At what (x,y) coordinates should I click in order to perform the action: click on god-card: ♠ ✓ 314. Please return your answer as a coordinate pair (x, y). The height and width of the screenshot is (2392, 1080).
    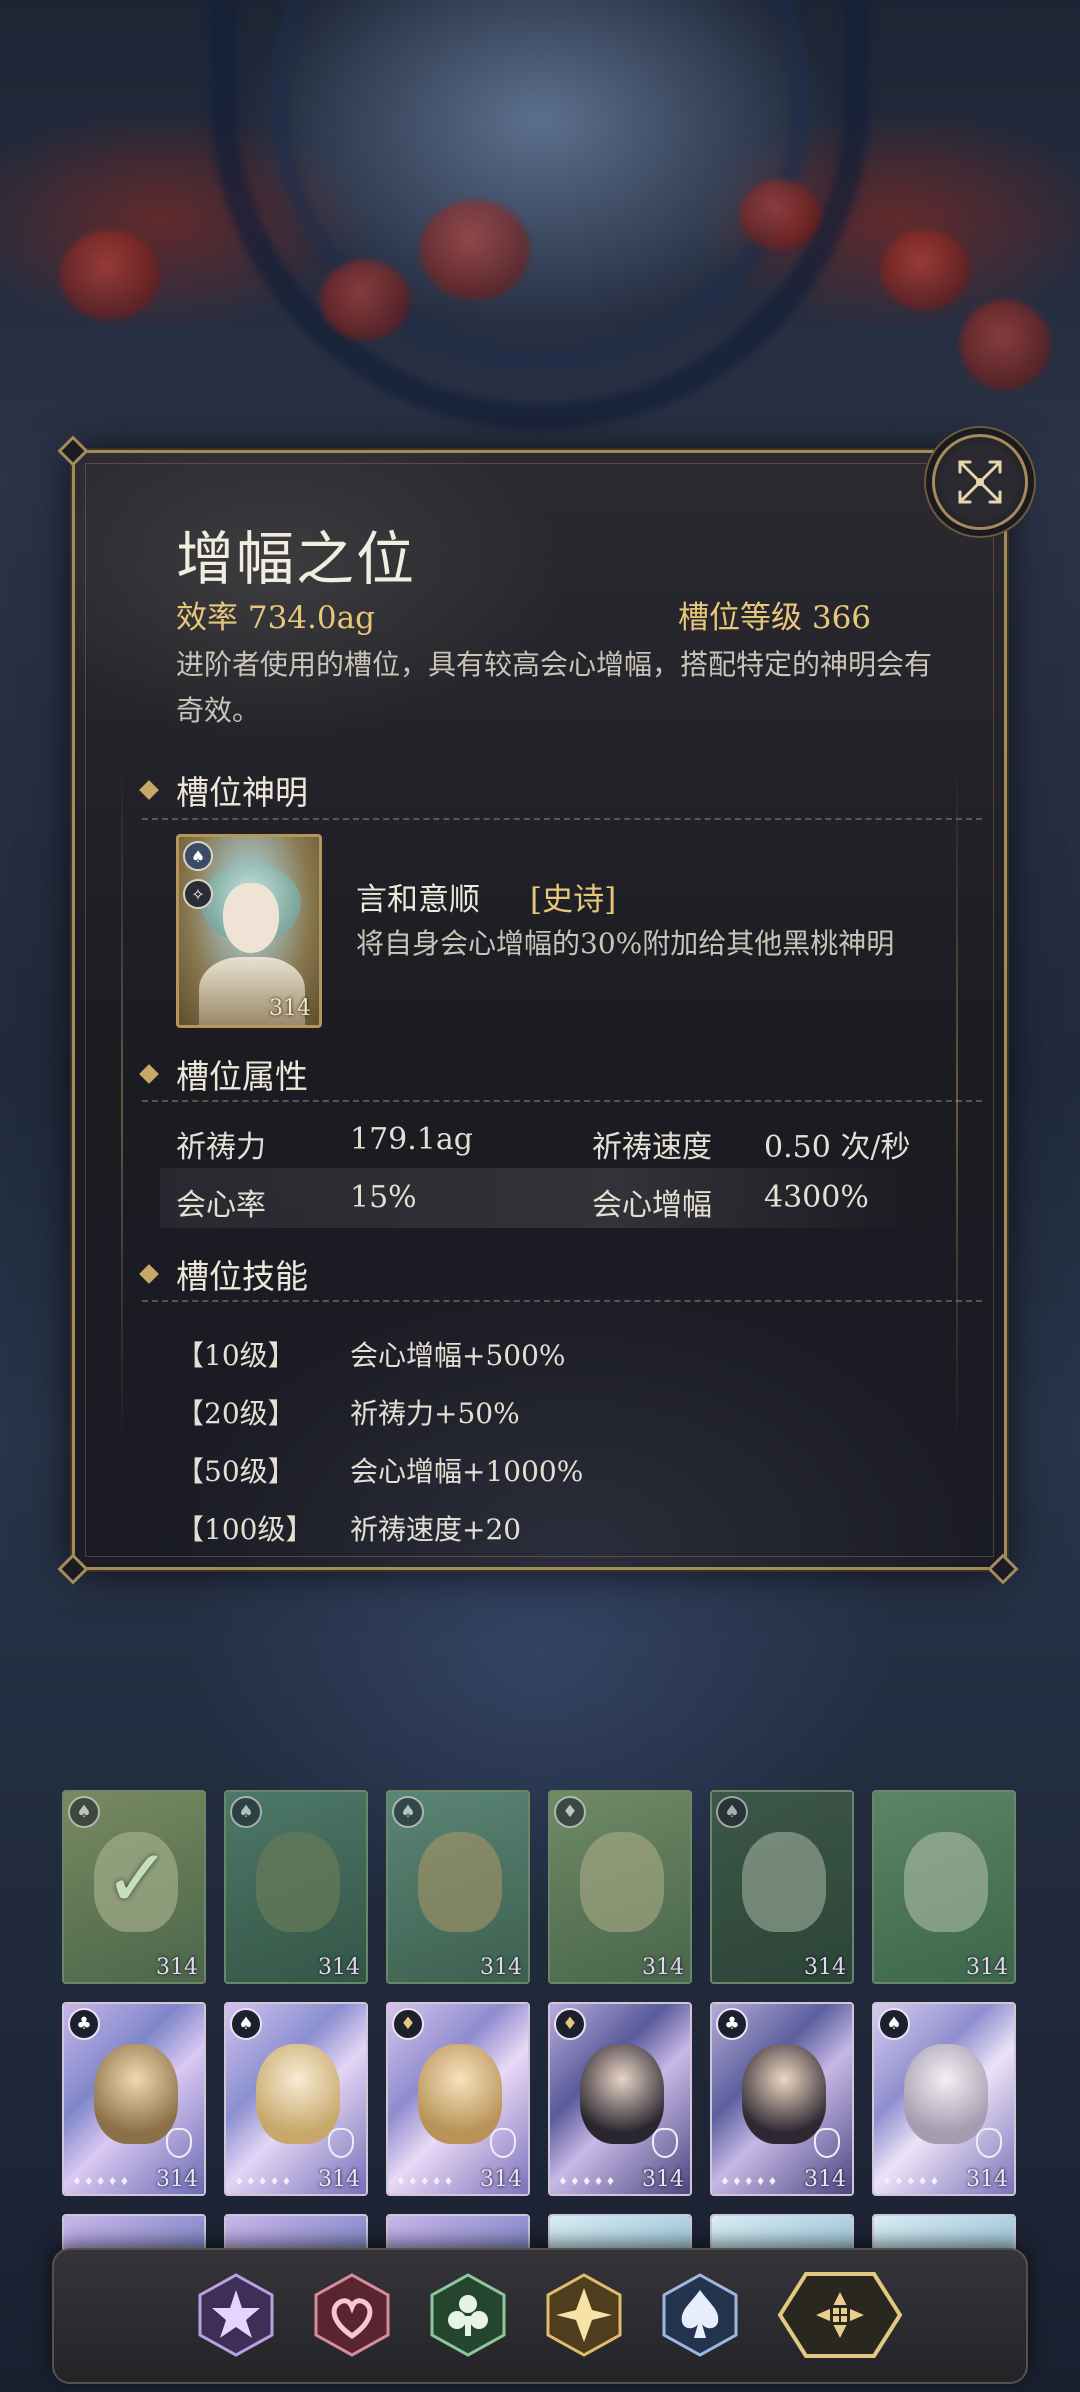
    Looking at the image, I should click on (134, 1887).